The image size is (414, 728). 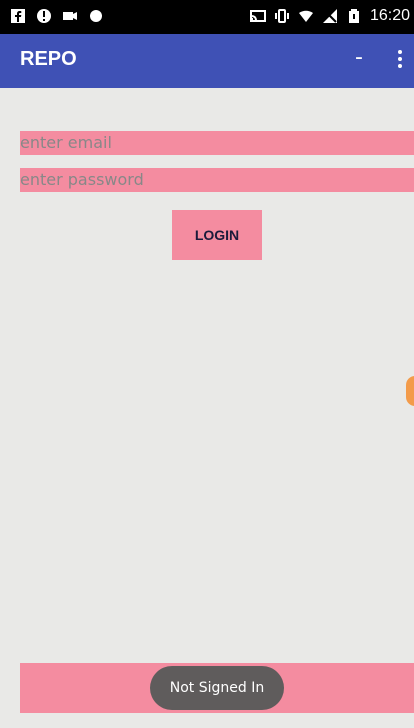 I want to click on password-field, so click(x=217, y=180).